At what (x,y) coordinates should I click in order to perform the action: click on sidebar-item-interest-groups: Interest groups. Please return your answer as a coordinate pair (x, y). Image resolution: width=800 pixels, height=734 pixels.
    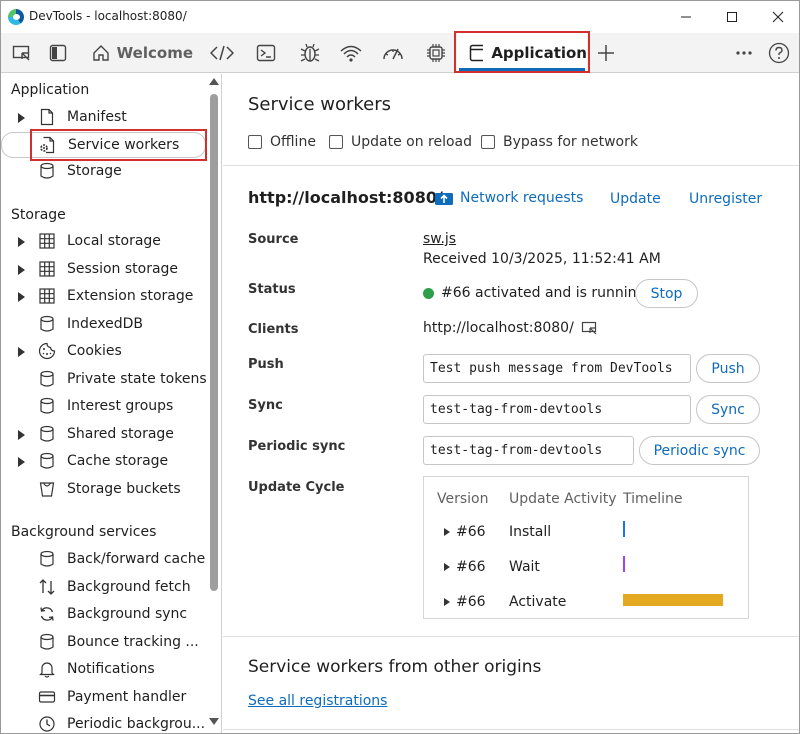
    Looking at the image, I should click on (103, 407).